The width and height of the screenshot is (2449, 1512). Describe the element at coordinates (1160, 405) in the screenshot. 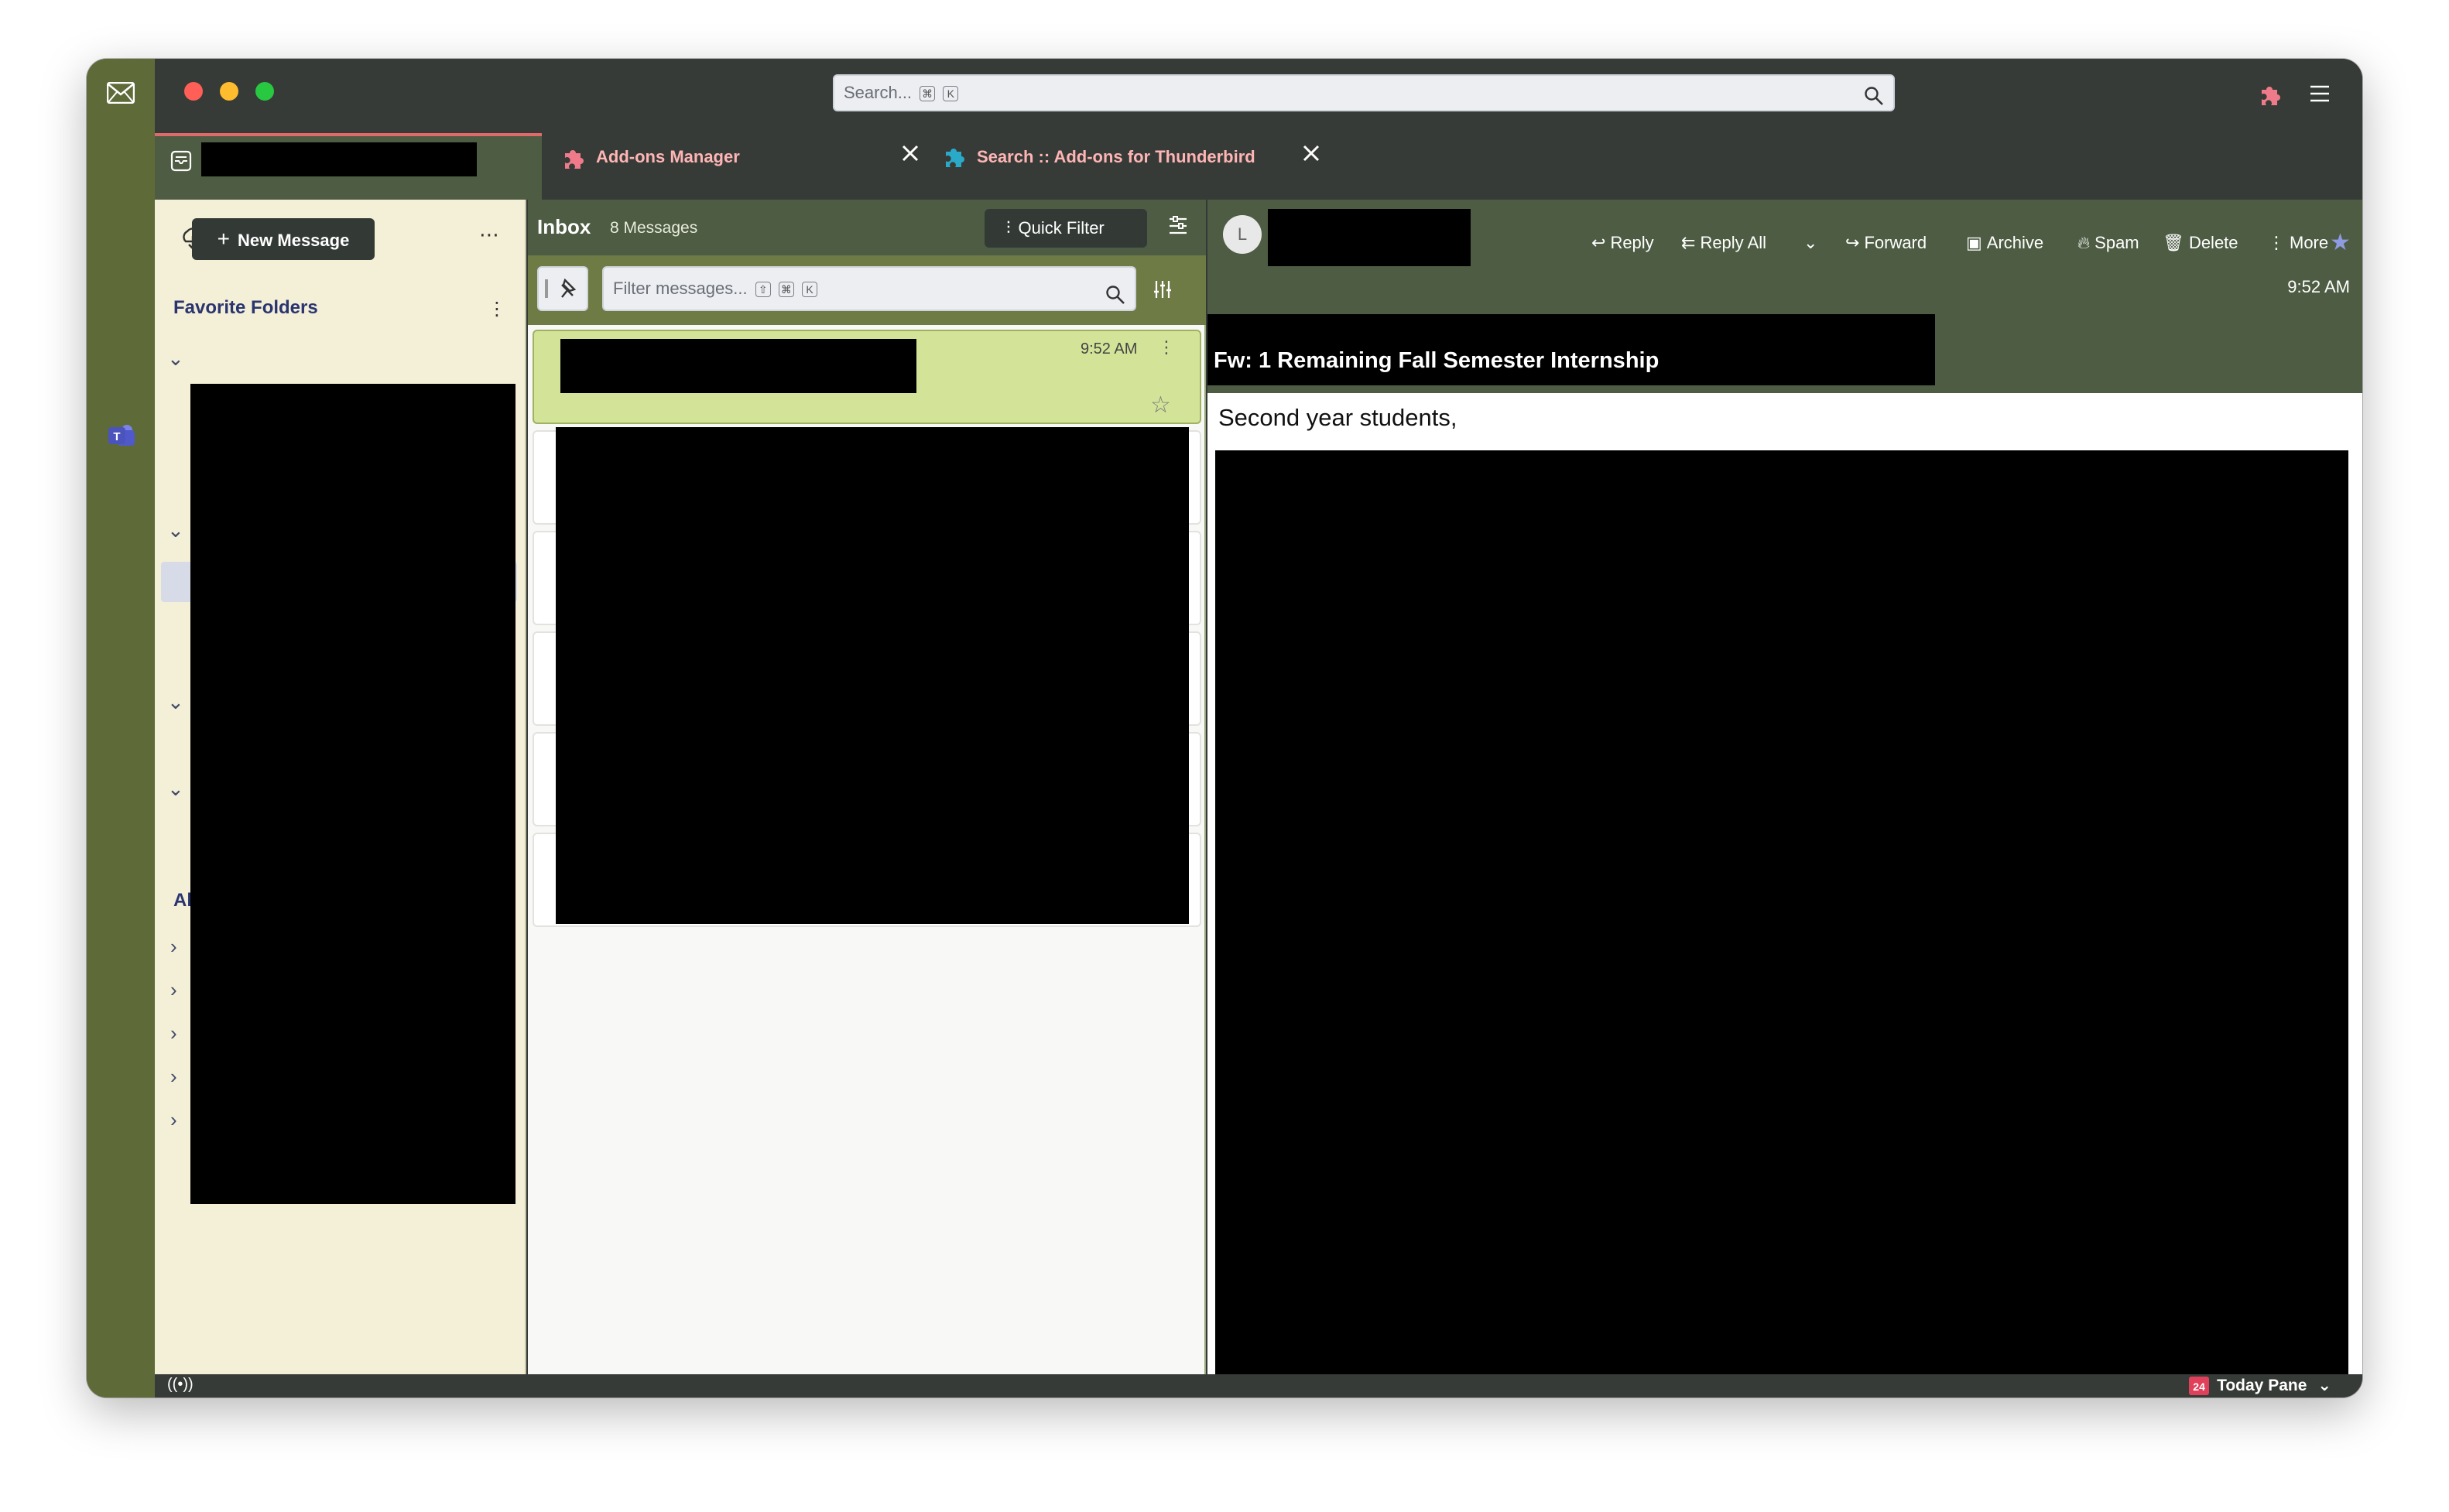

I see `star-icon: ☆` at that location.